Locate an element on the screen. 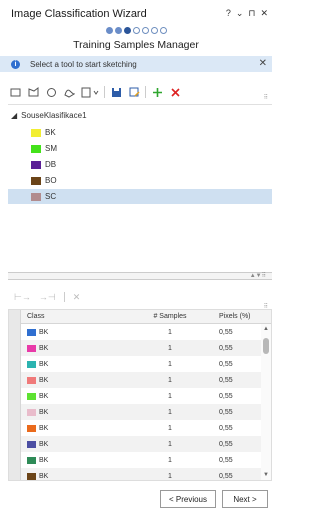 Image resolution: width=320 pixels, height=513 pixels. collapse-arrow-icon: ◢ is located at coordinates (14, 115).